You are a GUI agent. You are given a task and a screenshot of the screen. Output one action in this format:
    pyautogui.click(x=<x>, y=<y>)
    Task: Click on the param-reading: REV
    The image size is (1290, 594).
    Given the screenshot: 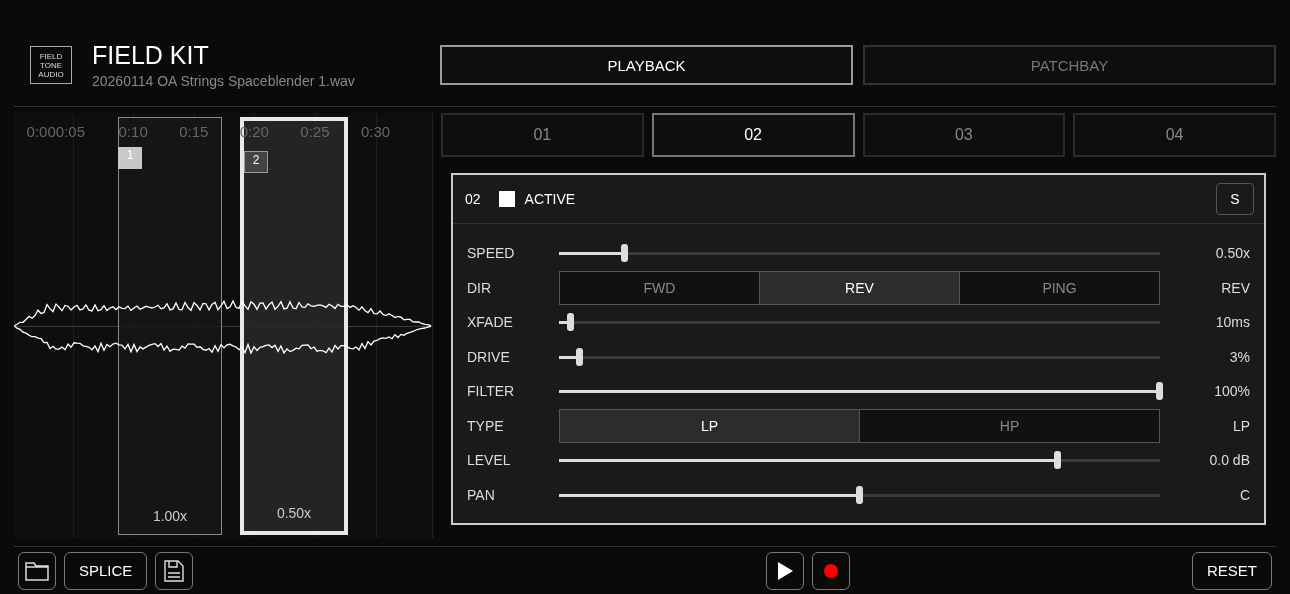 What is the action you would take?
    pyautogui.click(x=1235, y=287)
    